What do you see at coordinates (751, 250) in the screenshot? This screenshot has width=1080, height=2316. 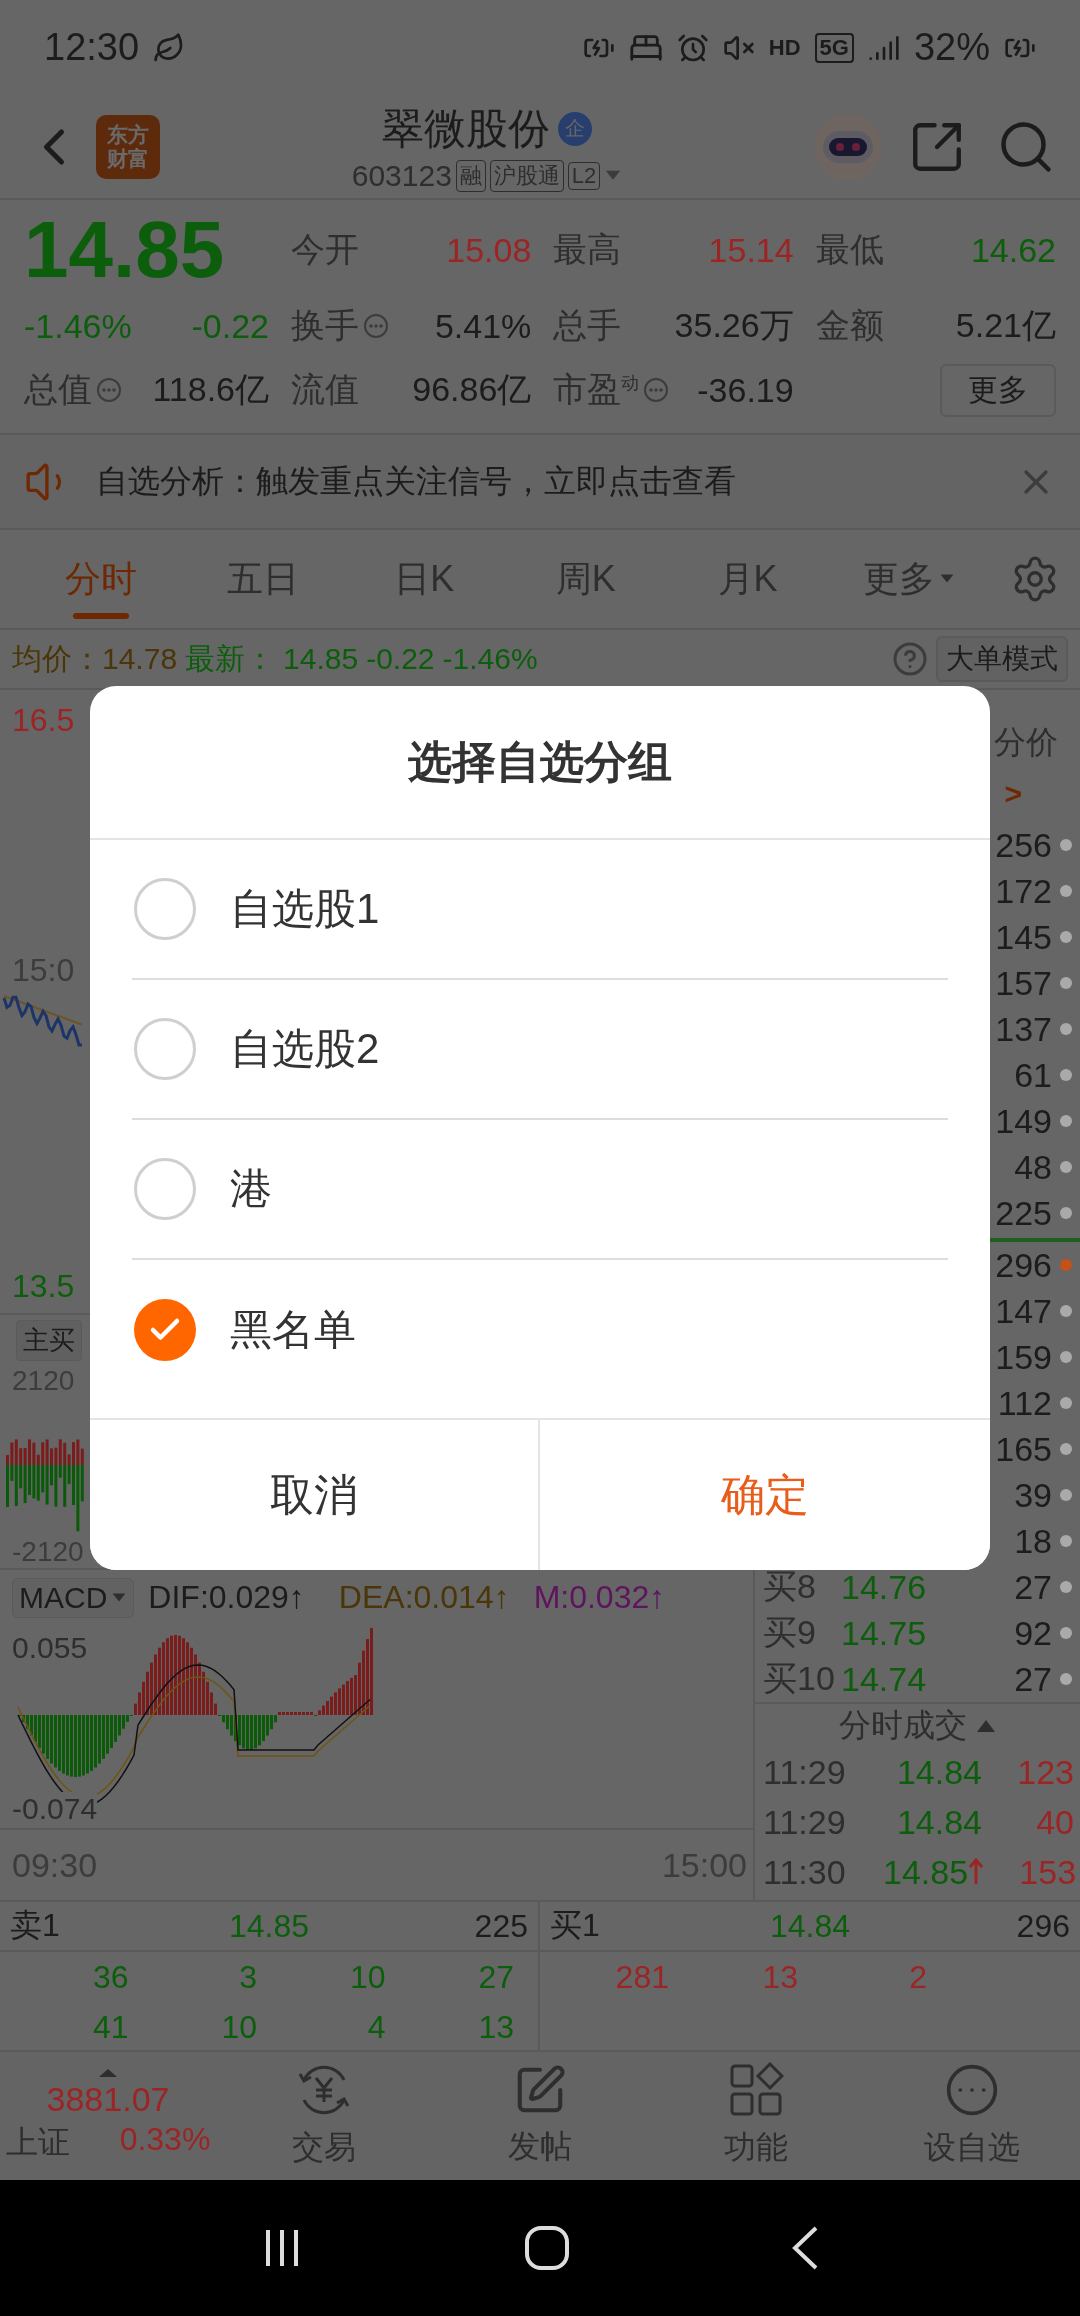 I see `stat-value: 15.14` at bounding box center [751, 250].